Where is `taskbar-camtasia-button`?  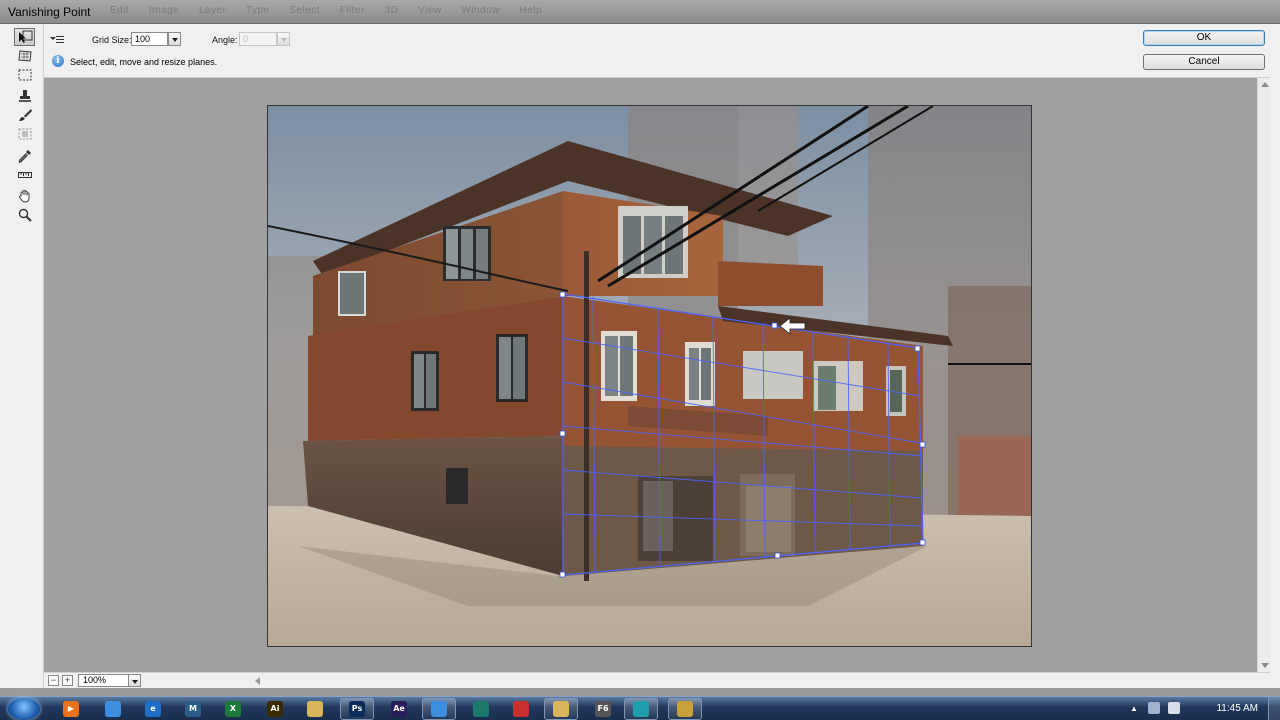
taskbar-camtasia-button is located at coordinates (481, 709).